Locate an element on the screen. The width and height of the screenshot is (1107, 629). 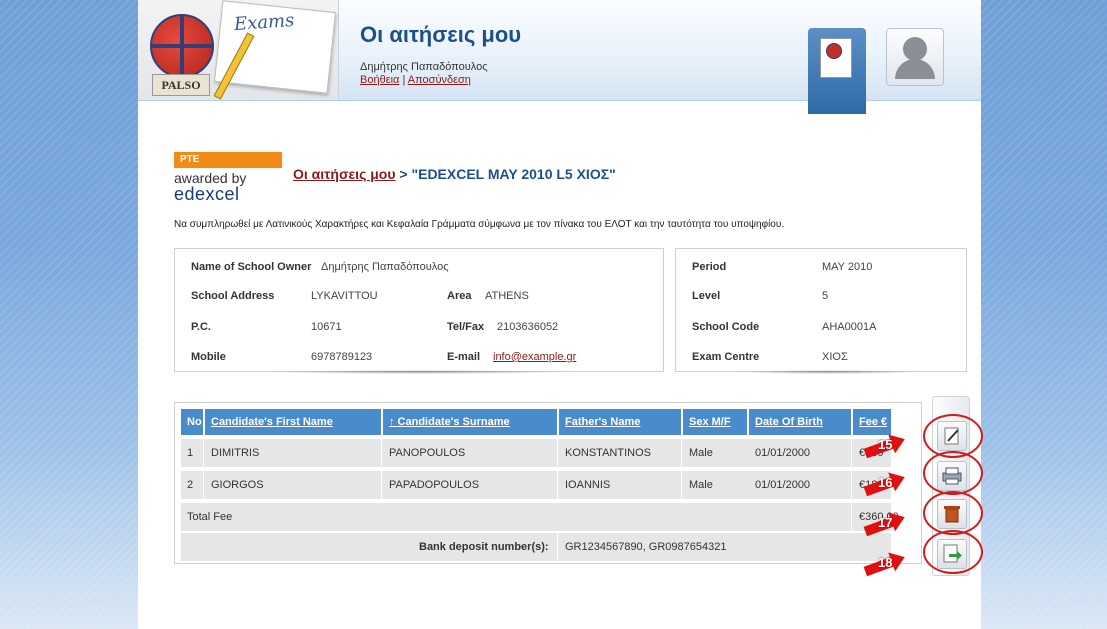
col-sex: Sex M/F is located at coordinates (715, 422).